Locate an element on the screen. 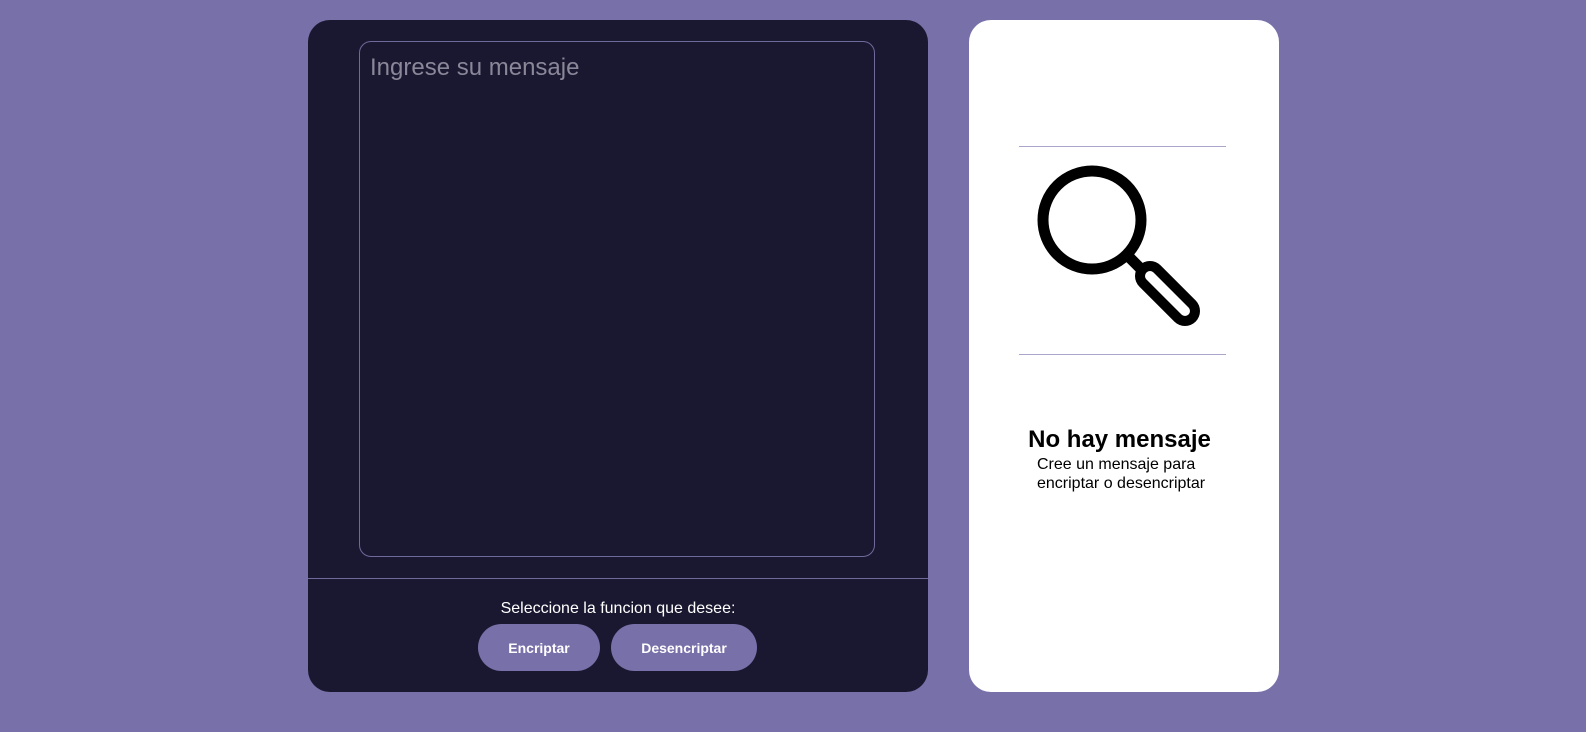  no-message-description-line2: encriptar o desencriptar is located at coordinates (1121, 483).